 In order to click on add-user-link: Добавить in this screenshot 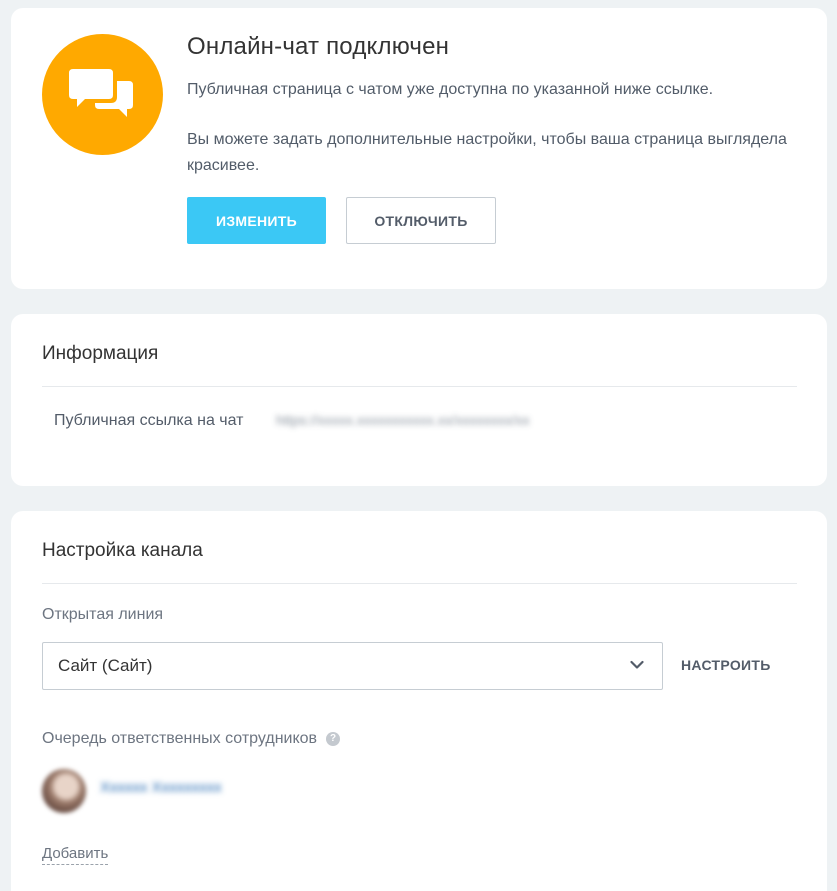, I will do `click(75, 855)`.